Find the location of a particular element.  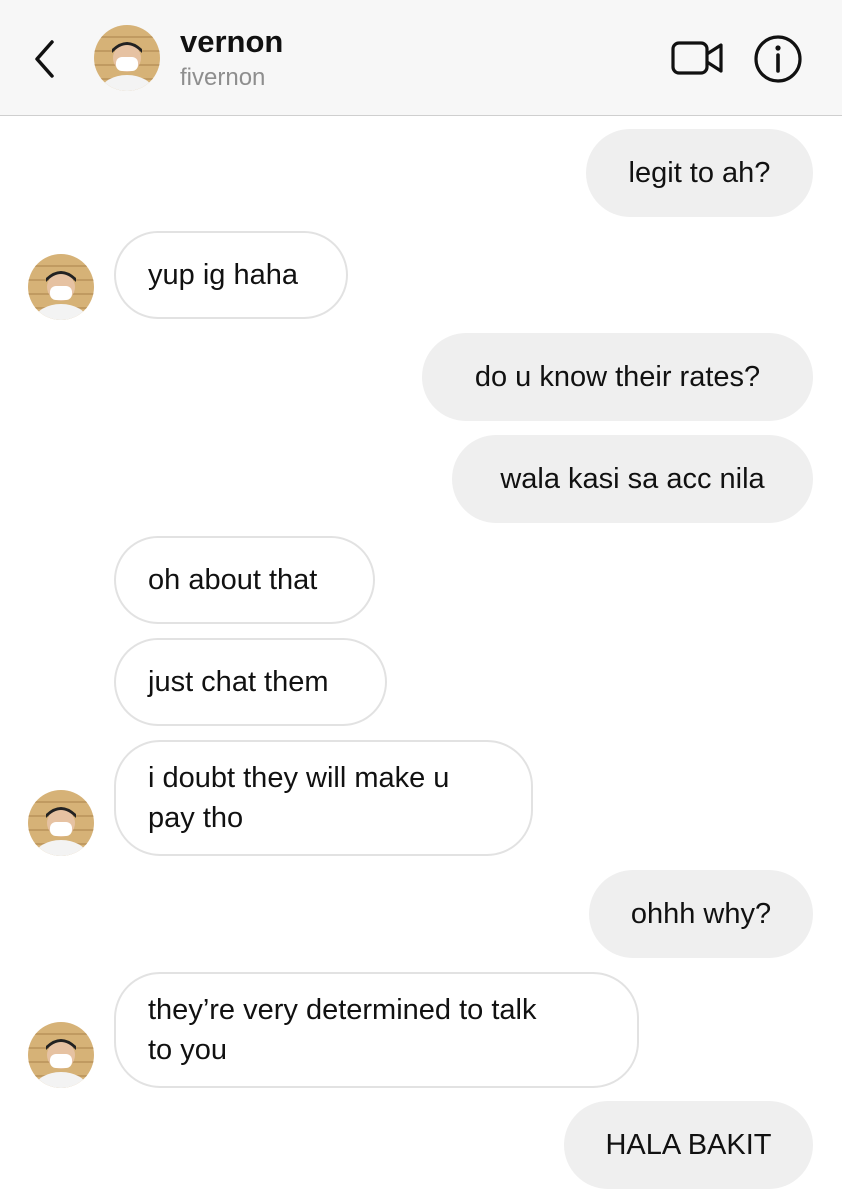

chat-header: vernon fivernon is located at coordinates (421, 58).